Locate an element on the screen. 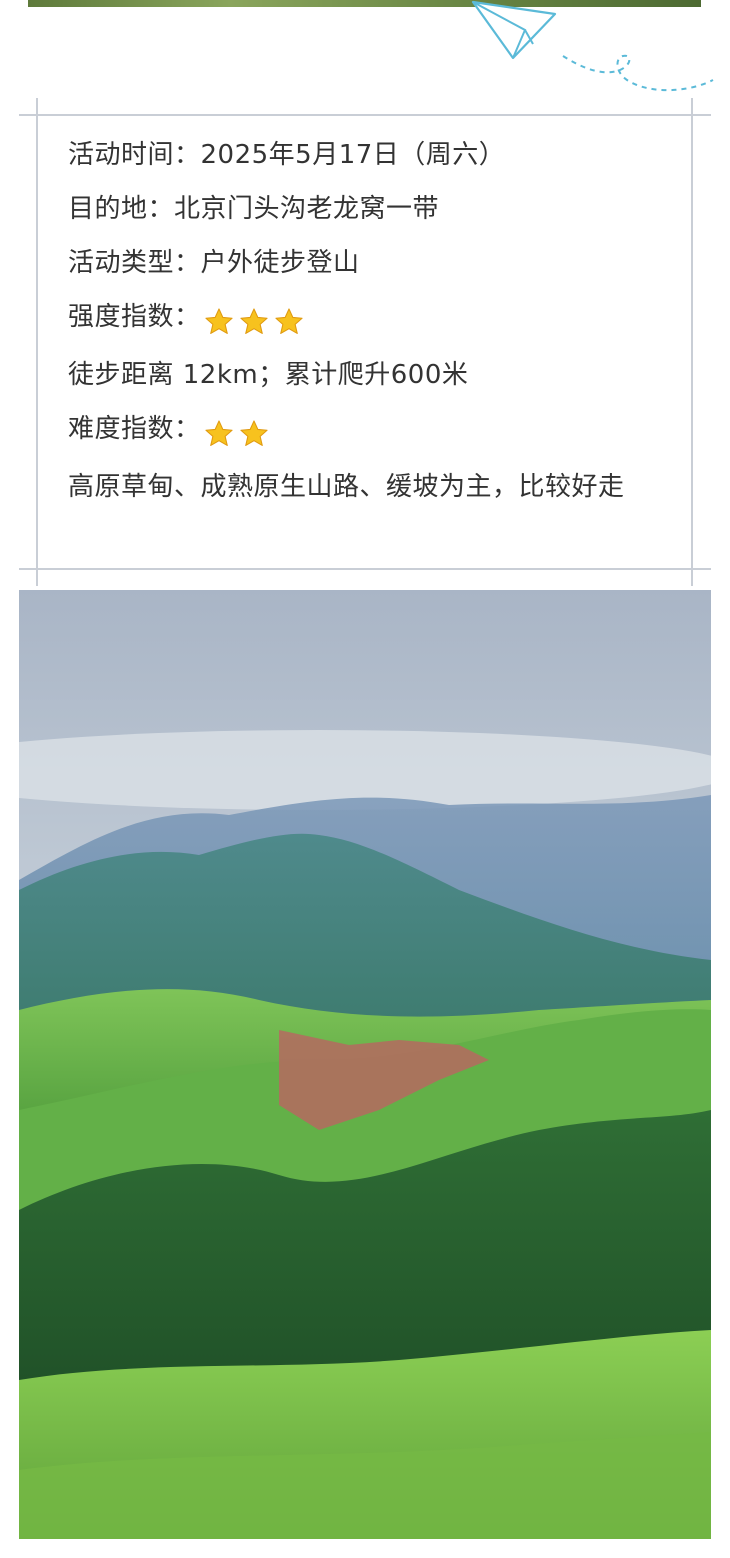 The height and width of the screenshot is (1558, 730). intensity-label: 强度指数： is located at coordinates (134, 317).